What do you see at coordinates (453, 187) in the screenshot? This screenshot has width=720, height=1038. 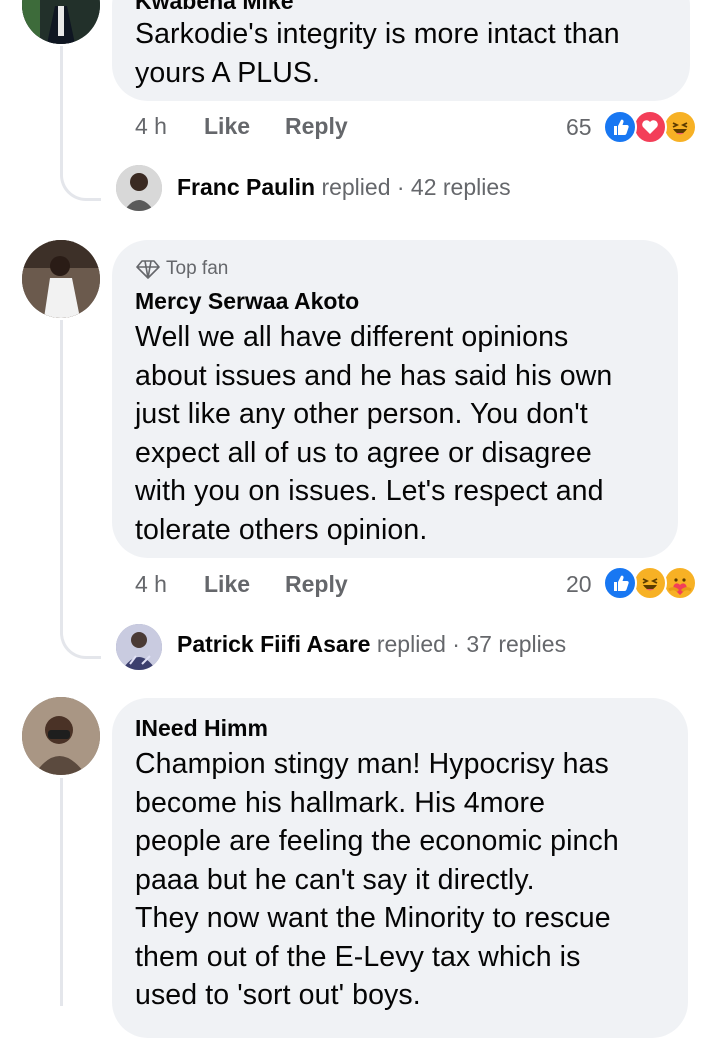 I see `reply-count: · 42 replies` at bounding box center [453, 187].